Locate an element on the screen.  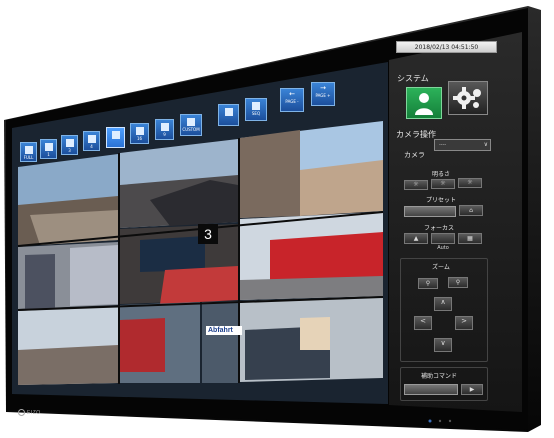
home-icon: ⌂ is located at coordinates (471, 210).